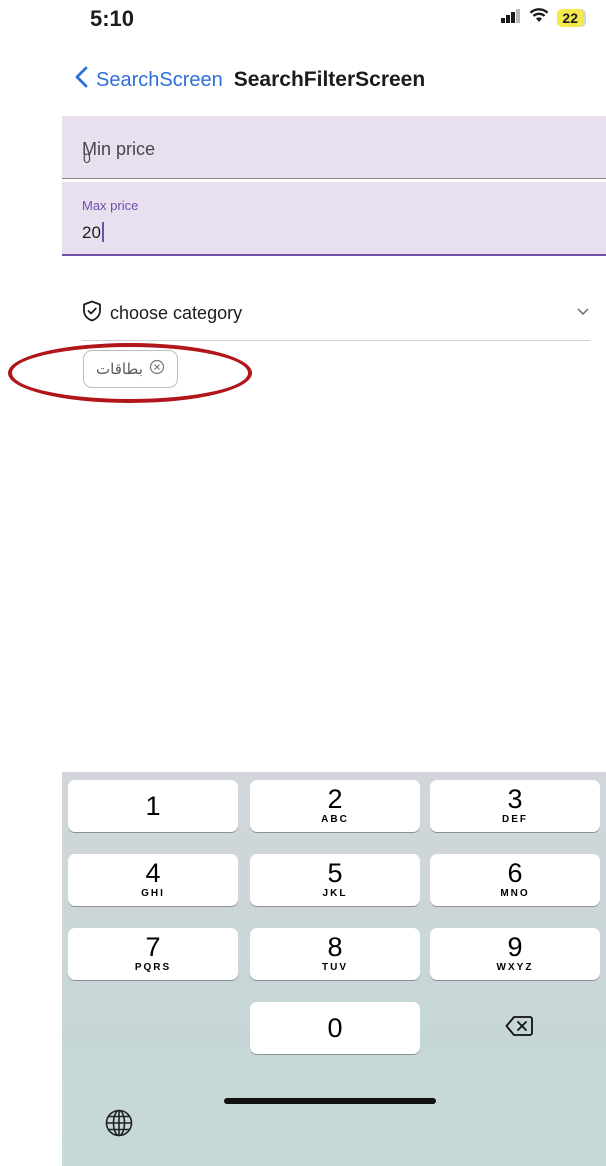 The height and width of the screenshot is (1166, 606). I want to click on key-5: 5 JKL, so click(335, 880).